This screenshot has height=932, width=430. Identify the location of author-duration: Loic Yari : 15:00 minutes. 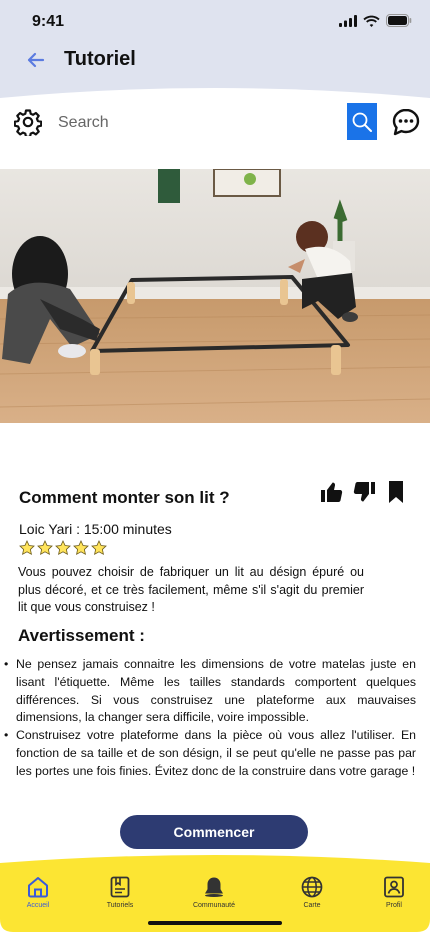
(95, 529).